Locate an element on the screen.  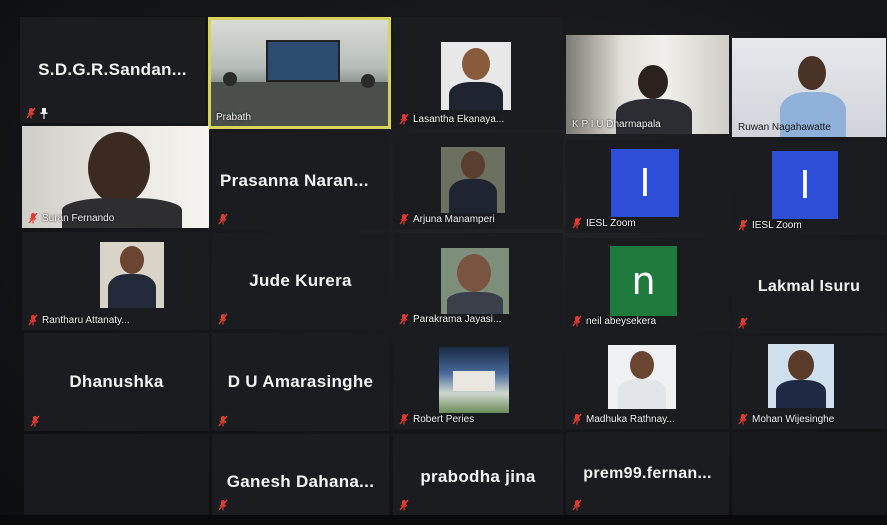
participant-name: Prabath is located at coordinates (234, 117).